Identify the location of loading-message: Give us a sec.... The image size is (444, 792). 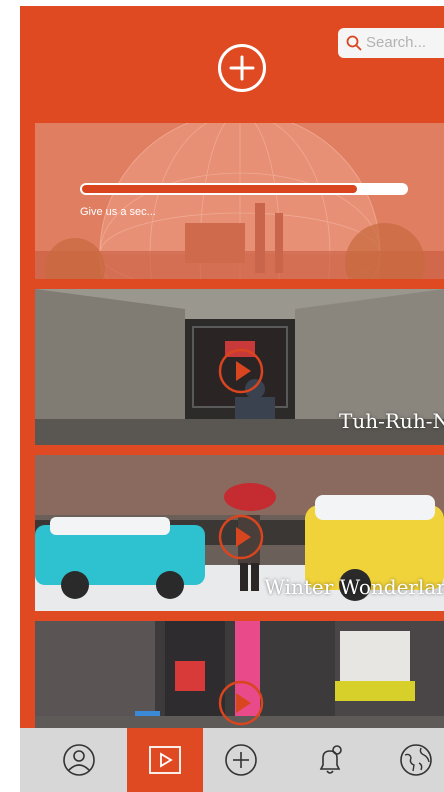
(118, 212).